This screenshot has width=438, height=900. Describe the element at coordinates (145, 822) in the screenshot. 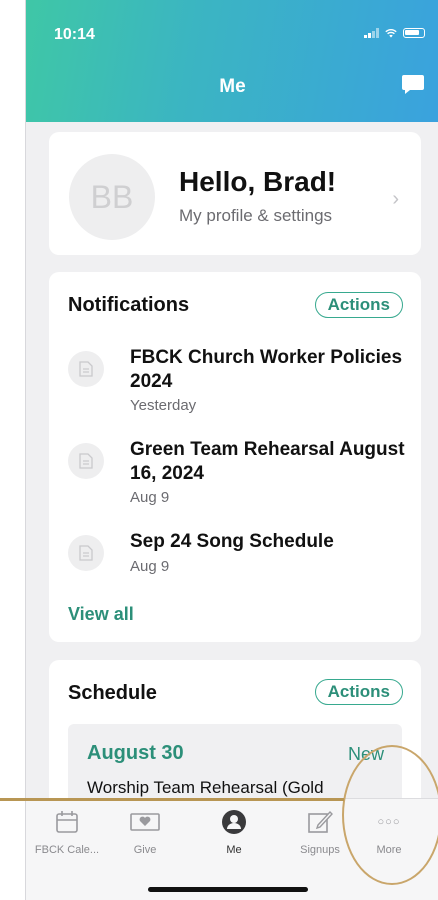

I see `give-icon` at that location.